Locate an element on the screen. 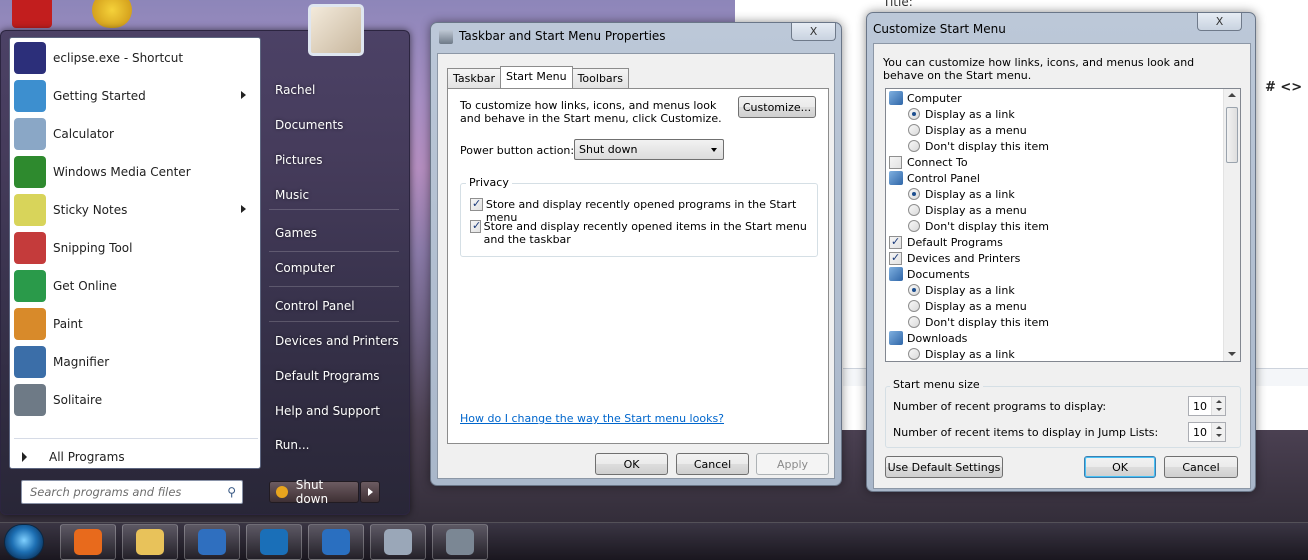  start-menu-link: Default Programs is located at coordinates (327, 376).